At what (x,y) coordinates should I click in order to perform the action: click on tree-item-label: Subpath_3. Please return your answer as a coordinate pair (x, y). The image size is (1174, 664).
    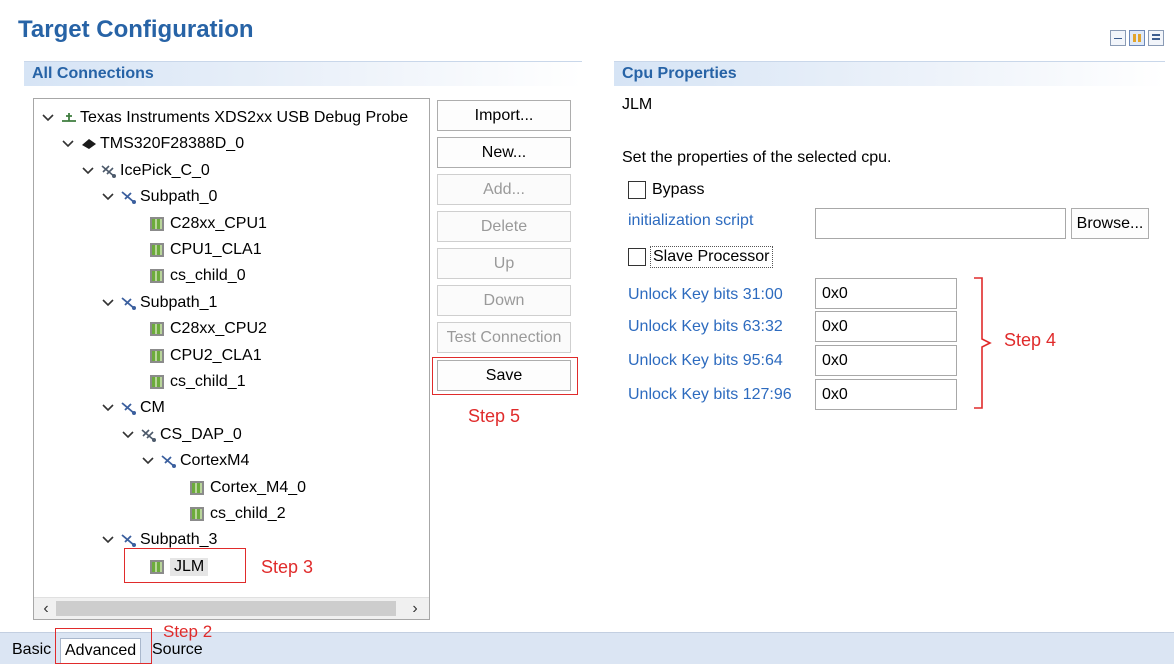
    Looking at the image, I should click on (179, 540).